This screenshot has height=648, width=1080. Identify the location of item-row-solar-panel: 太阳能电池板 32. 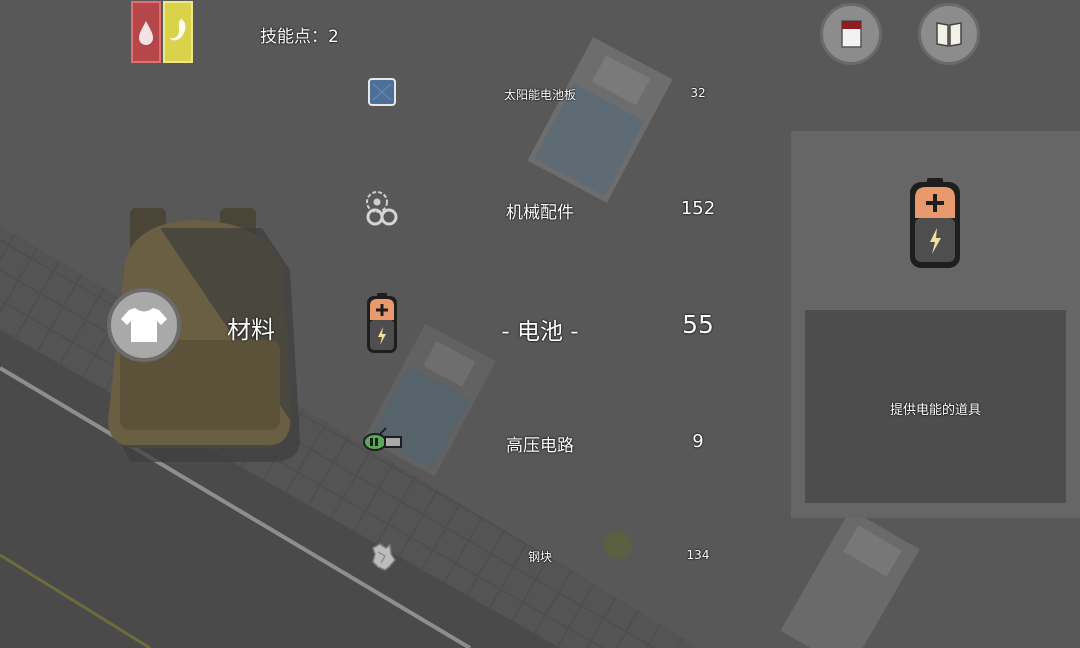
(560, 96).